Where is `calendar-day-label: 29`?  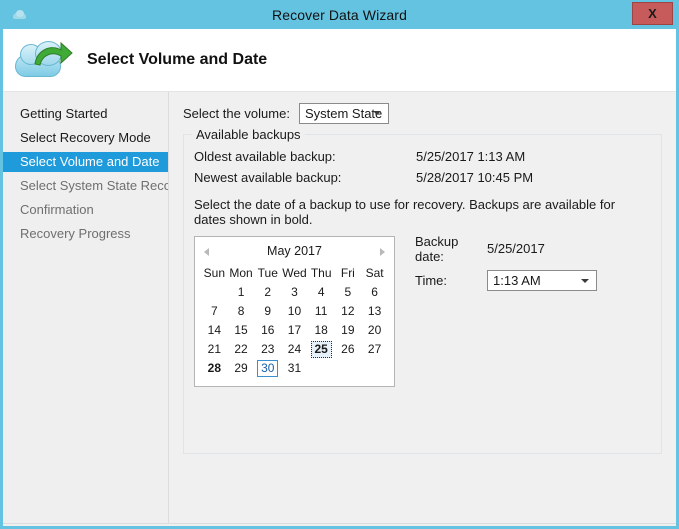 calendar-day-label: 29 is located at coordinates (241, 368).